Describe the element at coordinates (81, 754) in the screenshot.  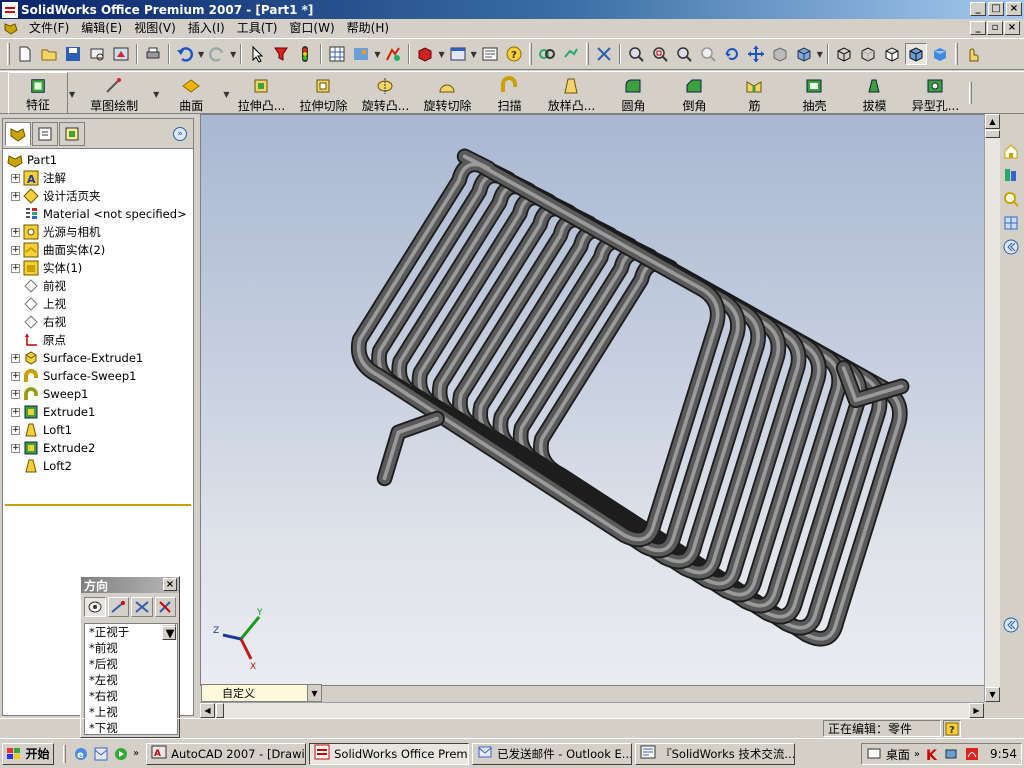
I see `internet-explorer-icon: e` at that location.